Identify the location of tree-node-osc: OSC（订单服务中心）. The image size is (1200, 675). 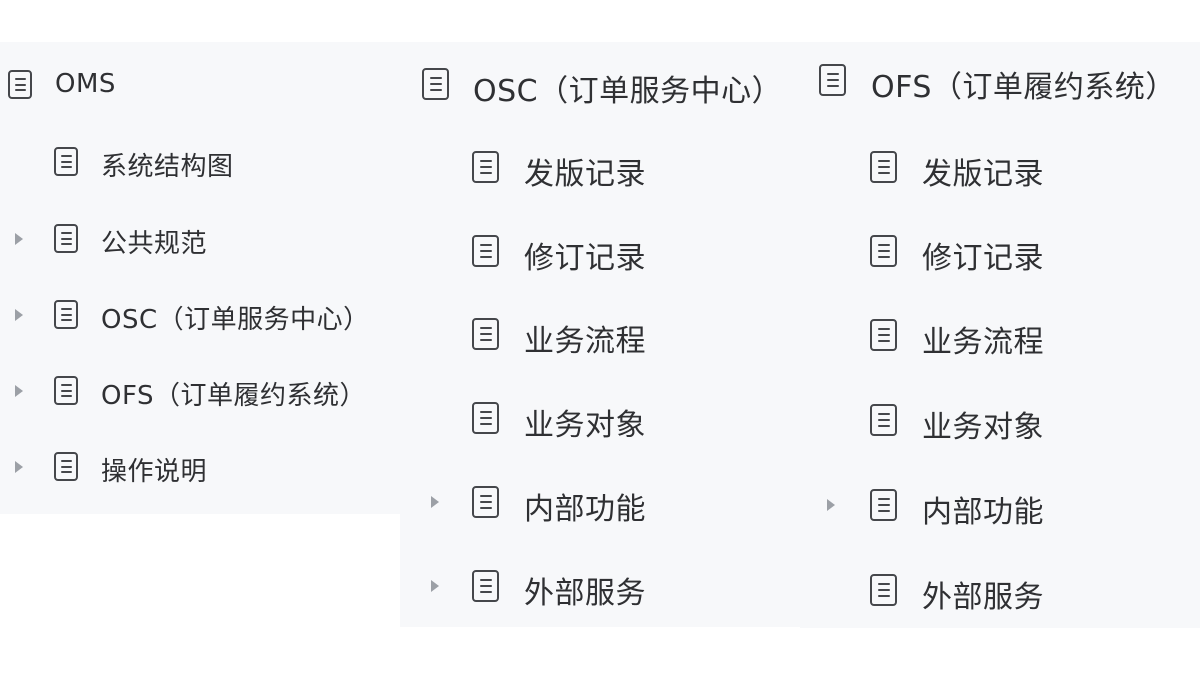
(204, 315).